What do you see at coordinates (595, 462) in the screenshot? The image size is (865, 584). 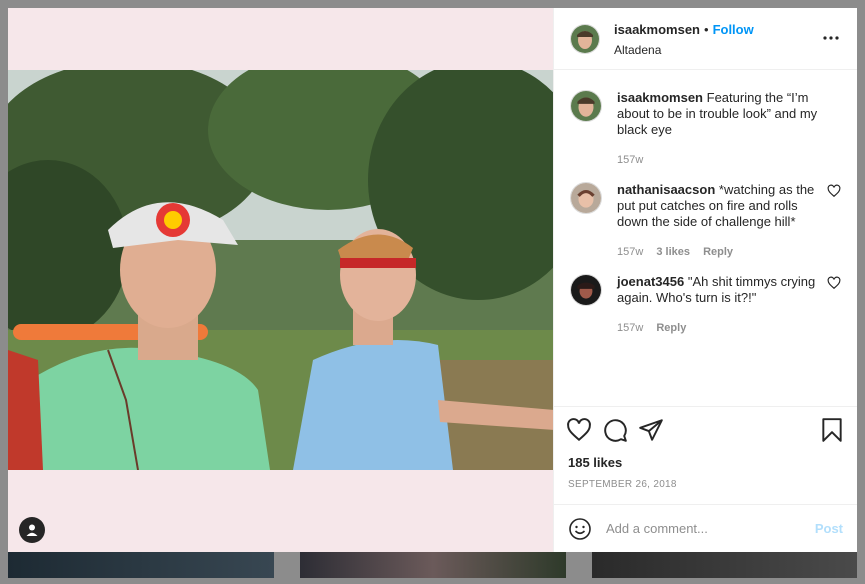 I see `likes-count: 185 likes` at bounding box center [595, 462].